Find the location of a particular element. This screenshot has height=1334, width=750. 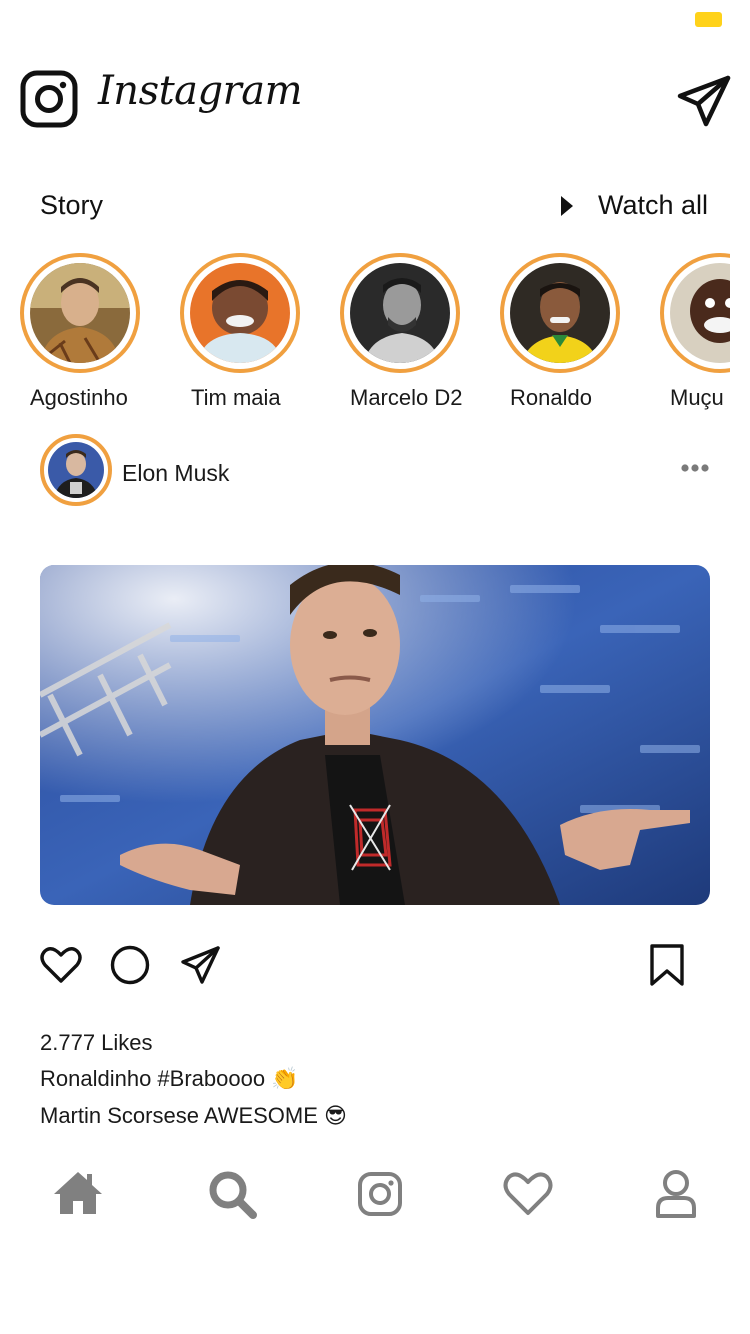

story-item: Muçu is located at coordinates (695, 338).